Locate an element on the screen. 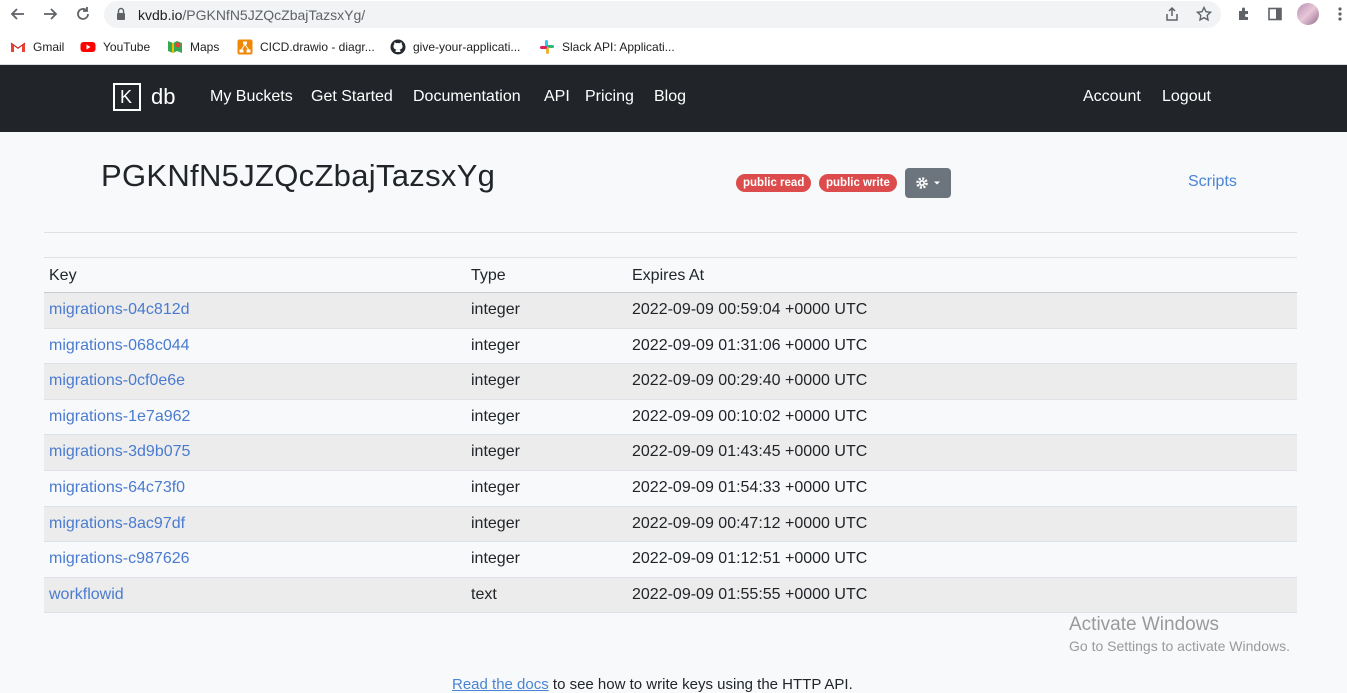 The height and width of the screenshot is (693, 1347). extensions-icon is located at coordinates (1244, 14).